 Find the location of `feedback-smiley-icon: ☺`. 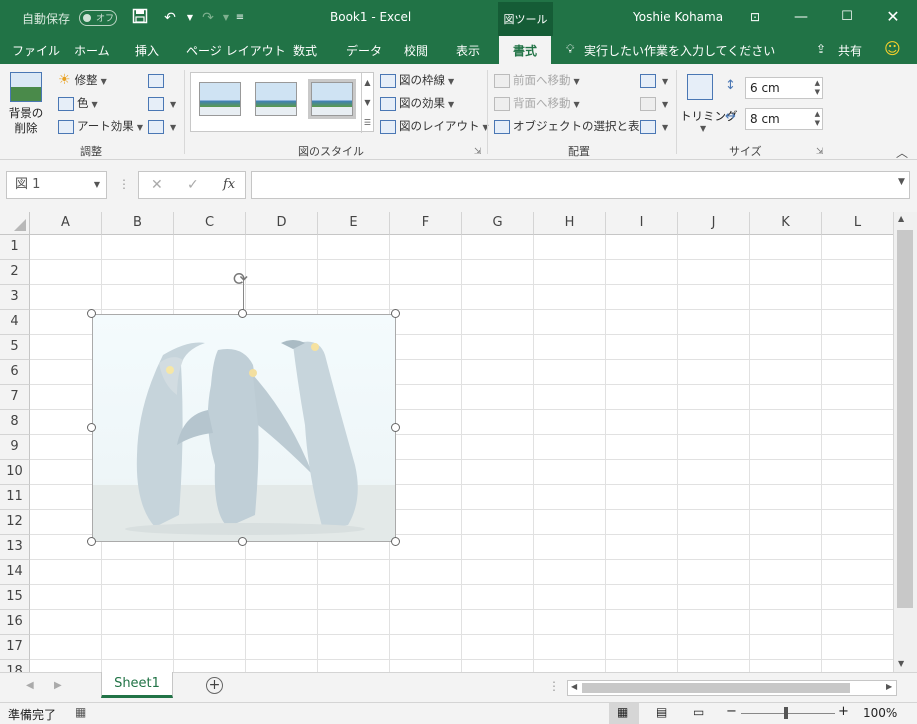

feedback-smiley-icon: ☺ is located at coordinates (892, 48).